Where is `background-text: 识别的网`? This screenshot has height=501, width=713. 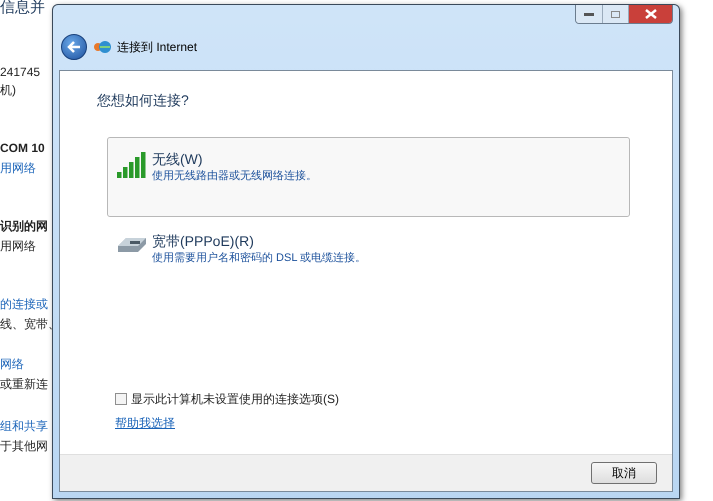 background-text: 识别的网 is located at coordinates (24, 226).